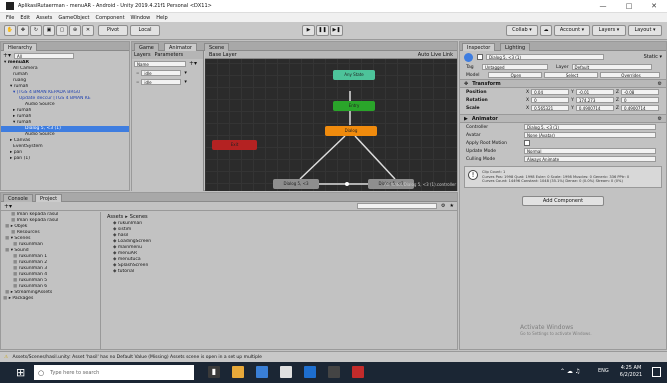 This screenshot has height=383, width=667. I want to click on state-any-state: Any State, so click(354, 75).